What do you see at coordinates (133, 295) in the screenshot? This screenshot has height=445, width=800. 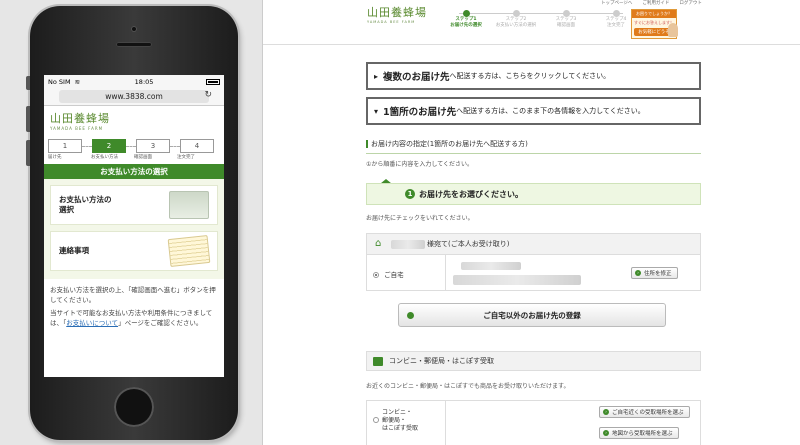 I see `instruction-text: お支払い方法を選択の上、「確認画面へ進む」ボタンを押してください。` at bounding box center [133, 295].